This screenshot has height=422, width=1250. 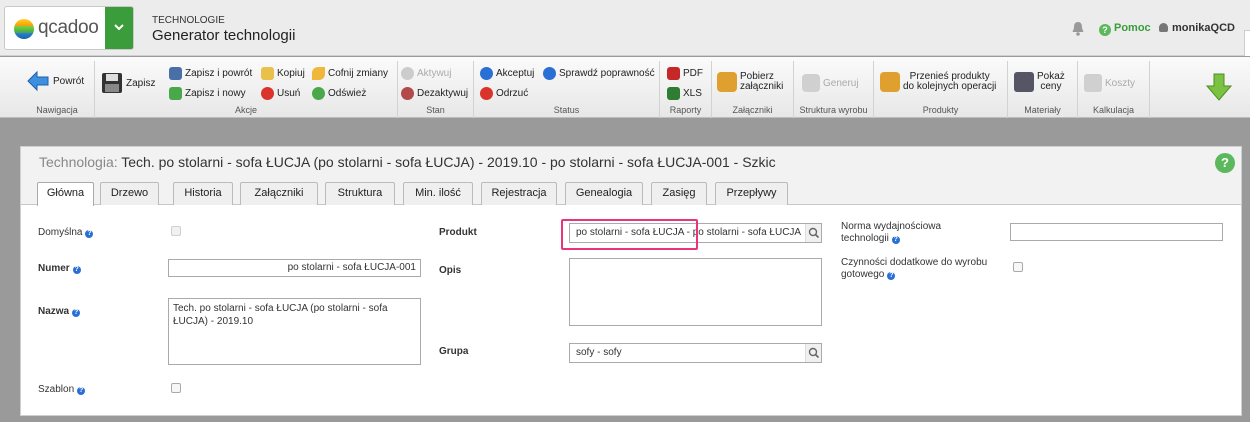 I want to click on delete-button: Usuń, so click(x=280, y=93).